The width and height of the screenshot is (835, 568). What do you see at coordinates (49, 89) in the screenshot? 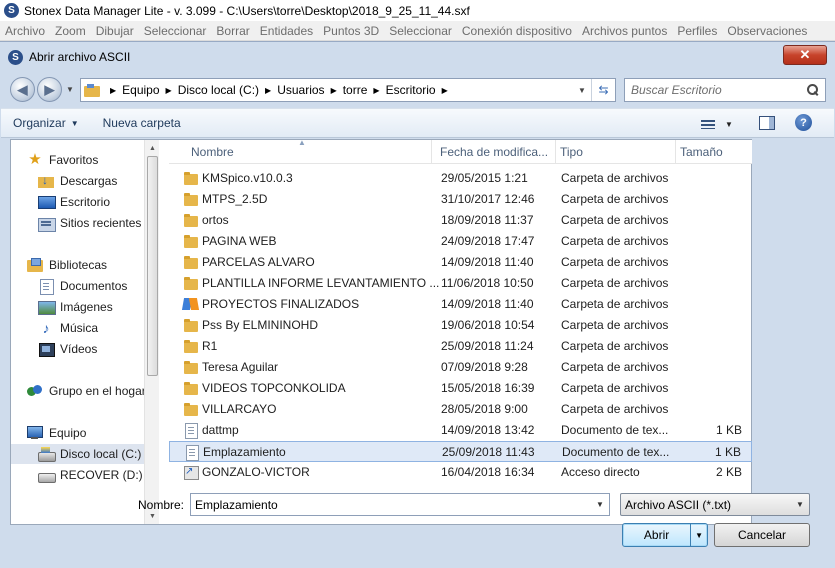
I see `forward-button: ▶` at bounding box center [49, 89].